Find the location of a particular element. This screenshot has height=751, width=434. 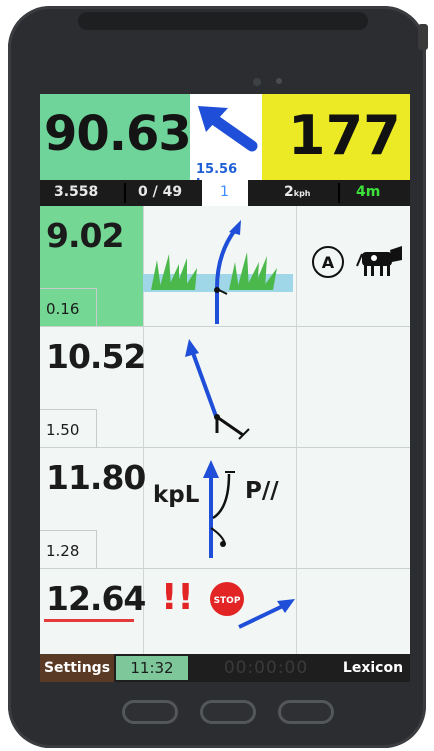

speed-limit-display: 177 is located at coordinates (336, 137).